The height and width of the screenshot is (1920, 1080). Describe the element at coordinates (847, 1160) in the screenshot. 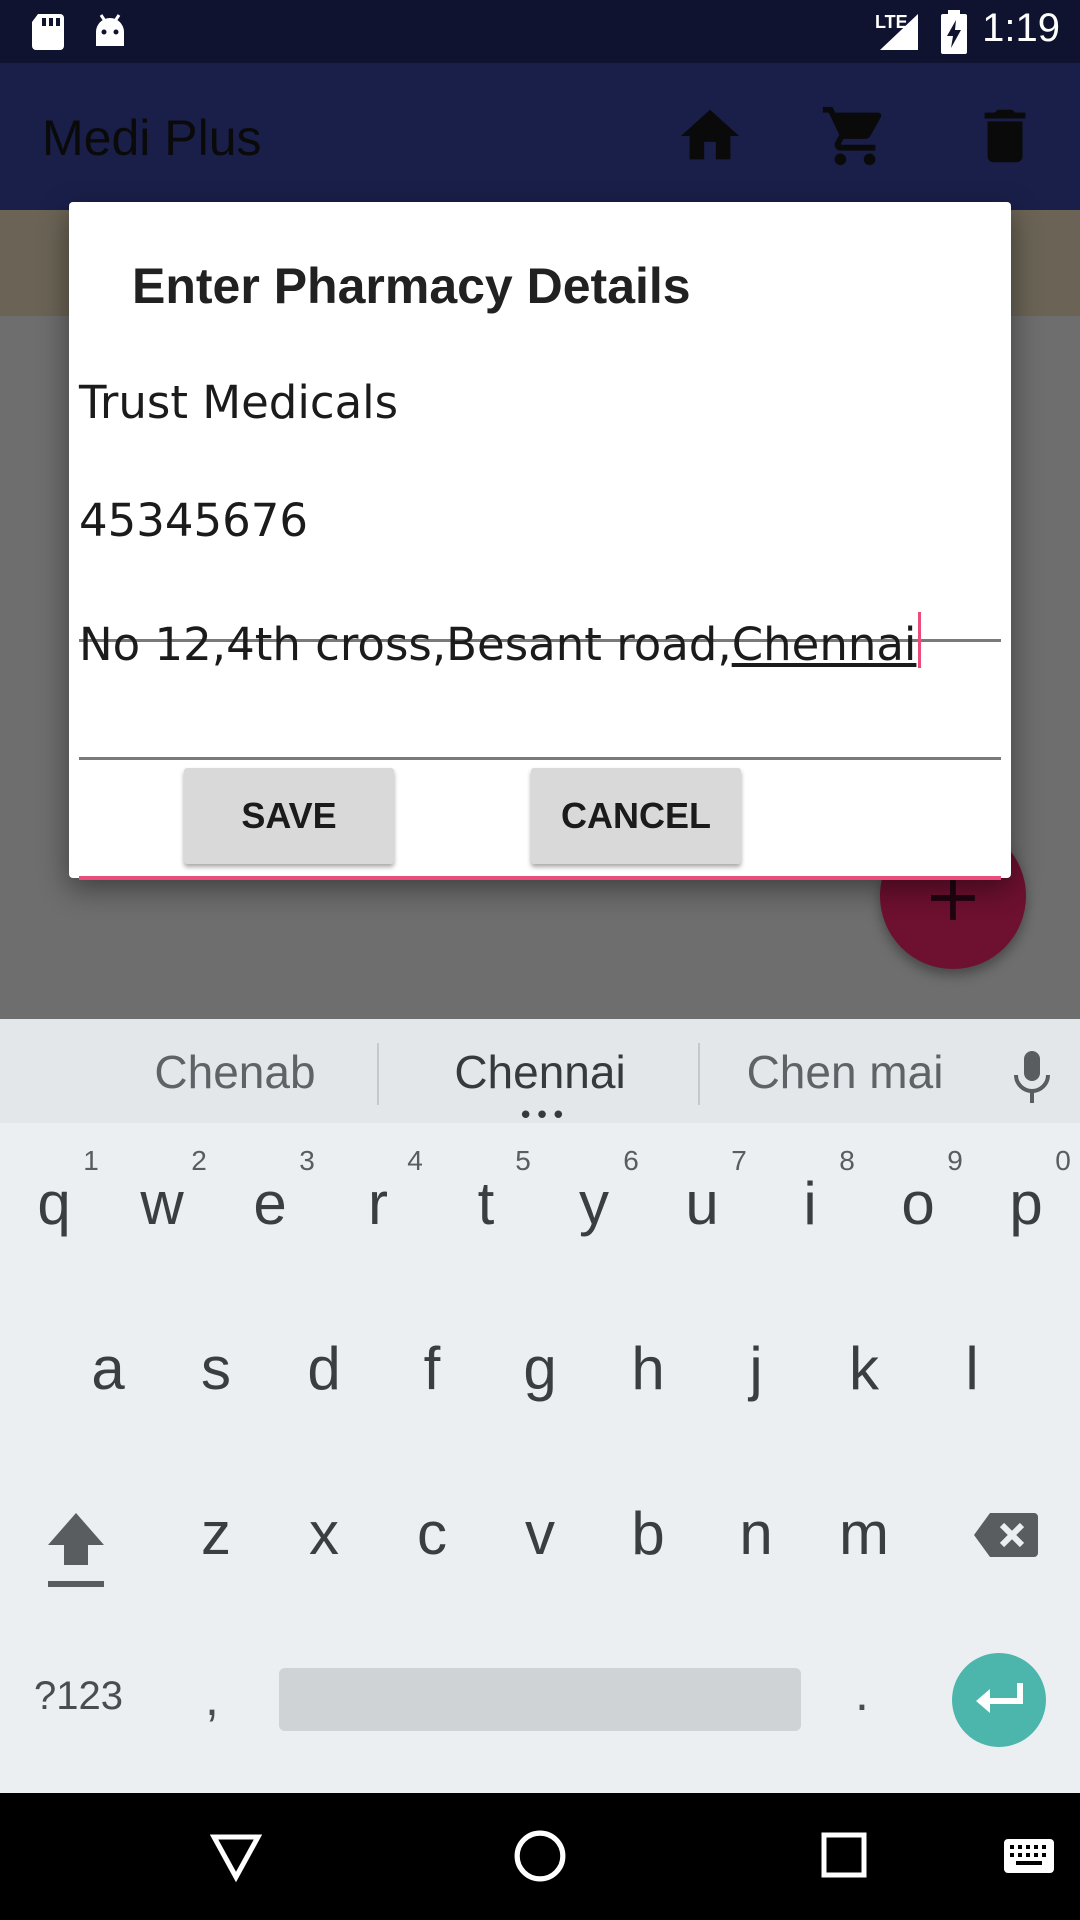

I see `key-hint-8: 8` at that location.